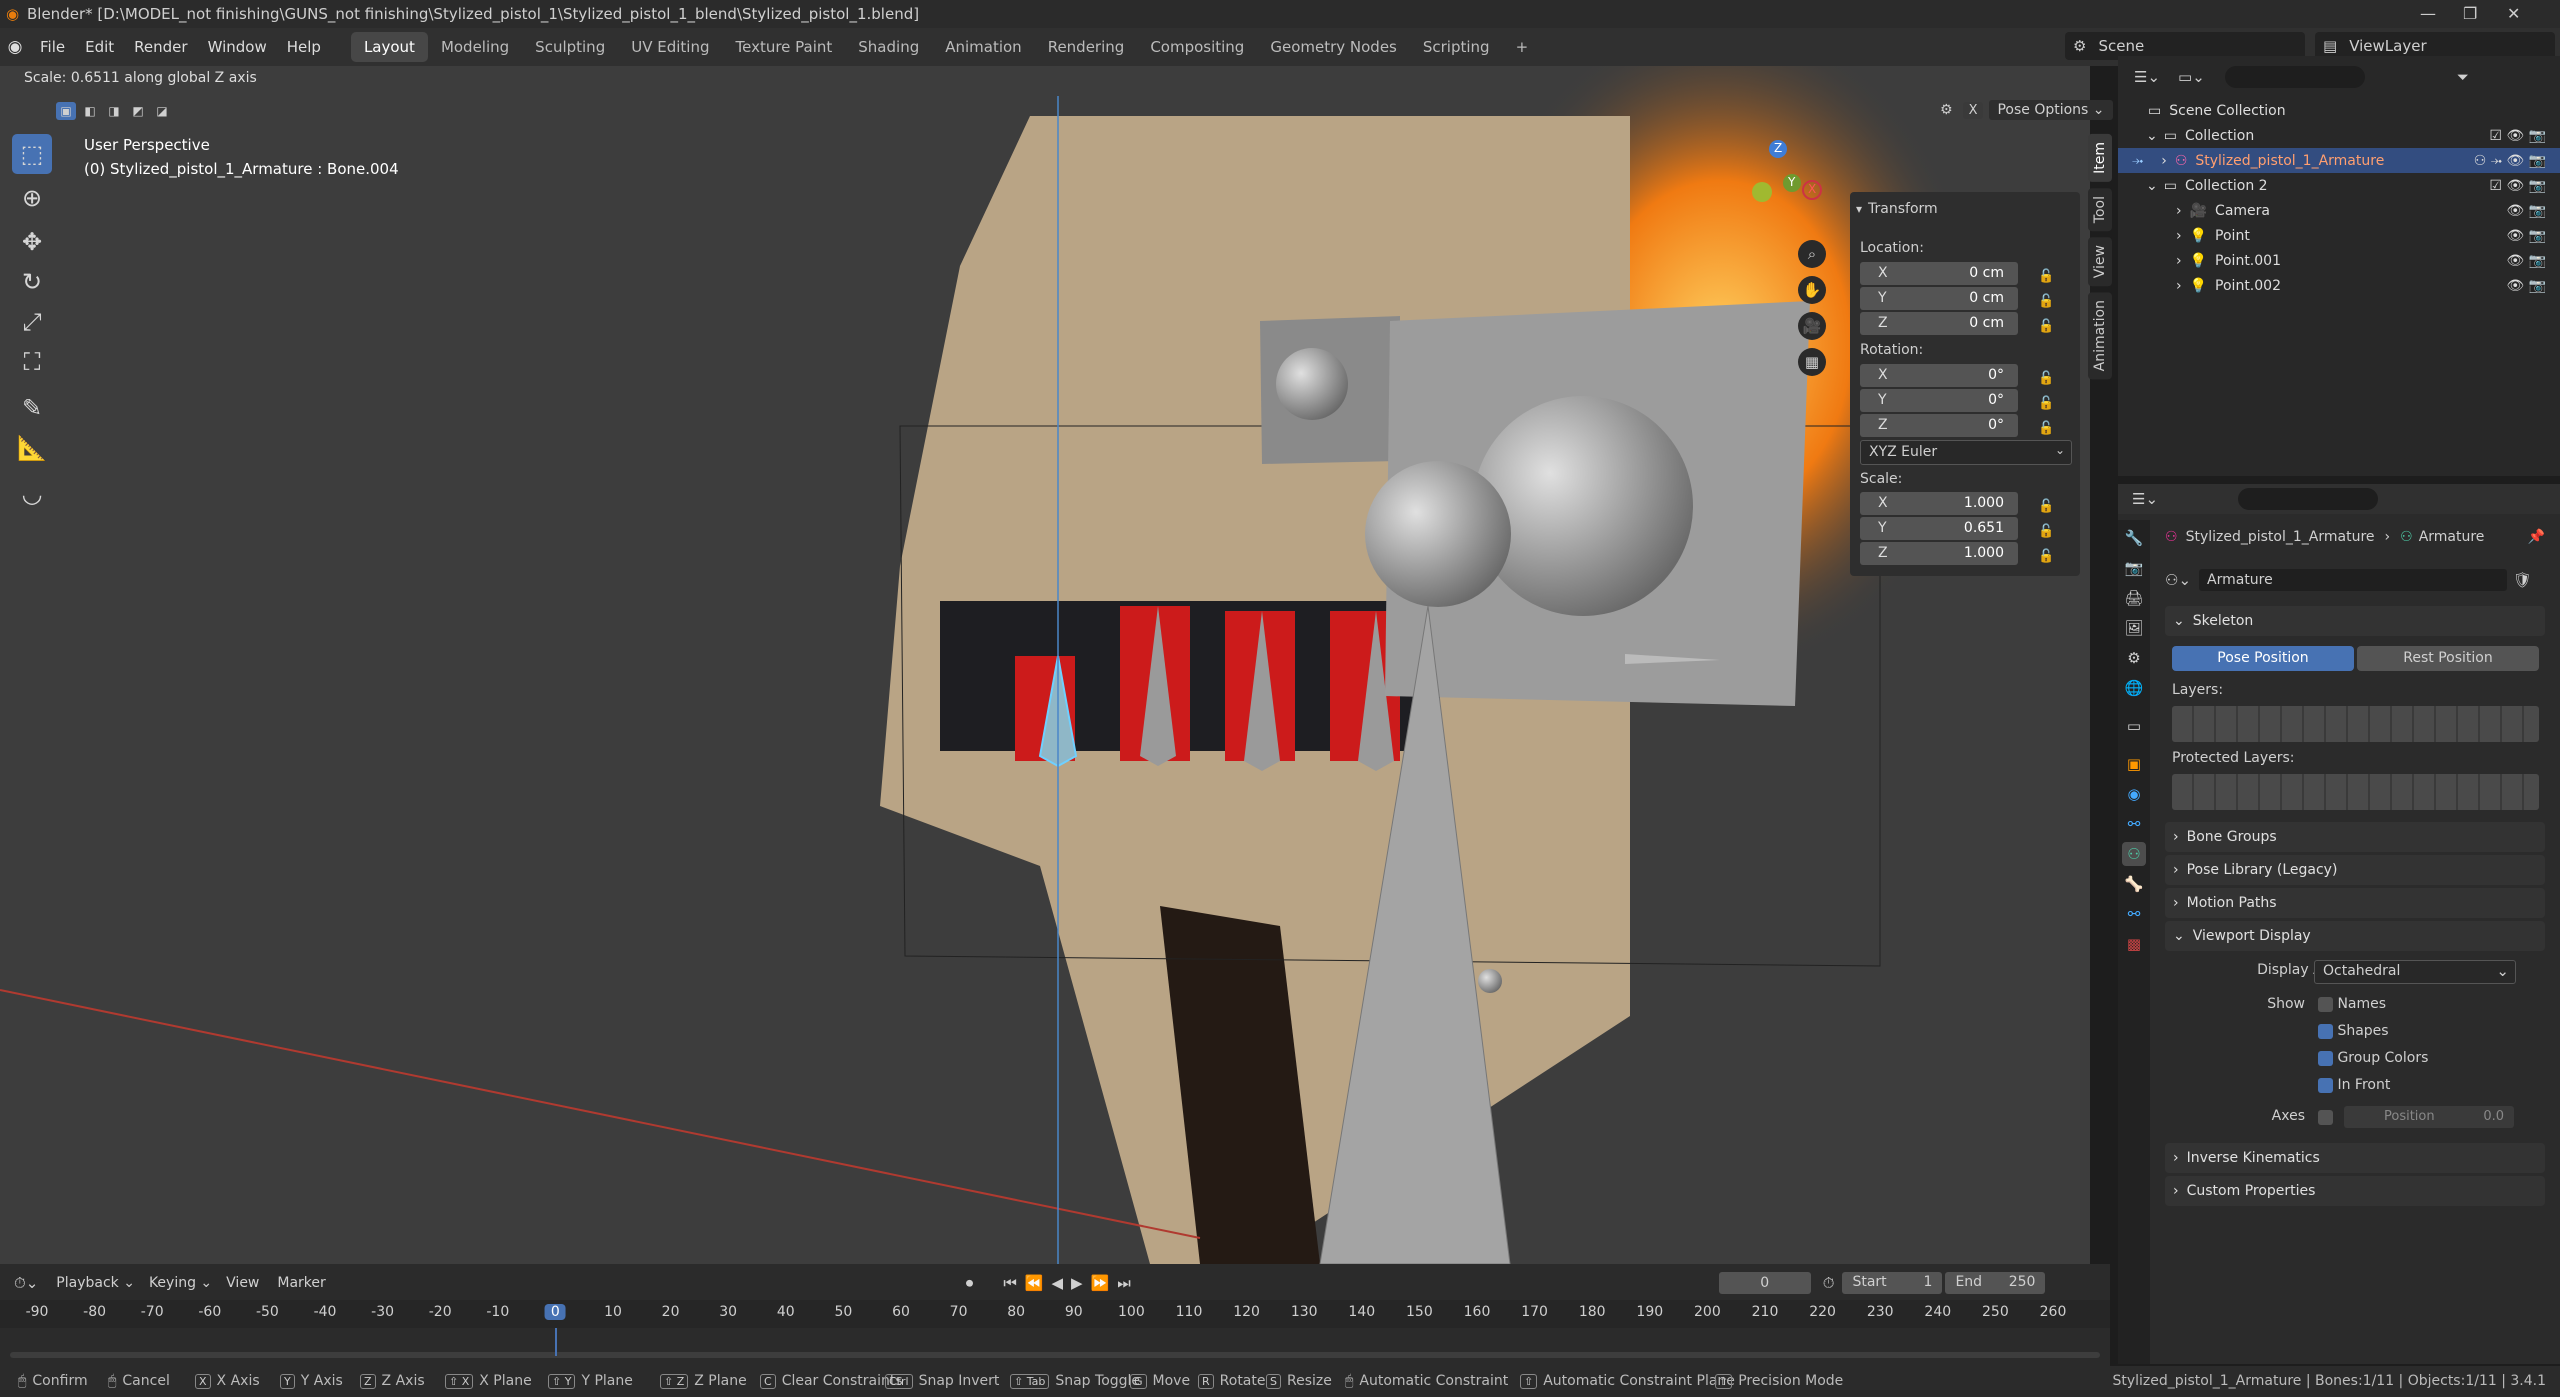  Describe the element at coordinates (1812, 362) in the screenshot. I see `ortho-grid-icon: ▦` at that location.